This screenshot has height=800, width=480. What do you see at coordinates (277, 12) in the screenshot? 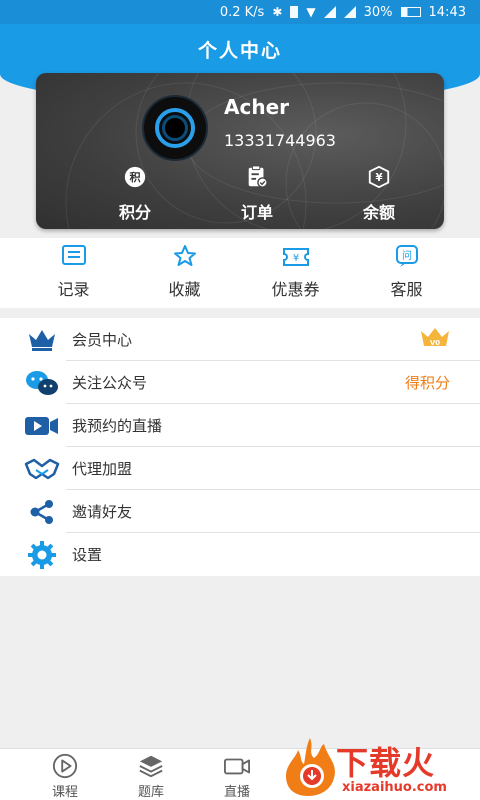
I see `bluetooth-icon: ✱` at bounding box center [277, 12].